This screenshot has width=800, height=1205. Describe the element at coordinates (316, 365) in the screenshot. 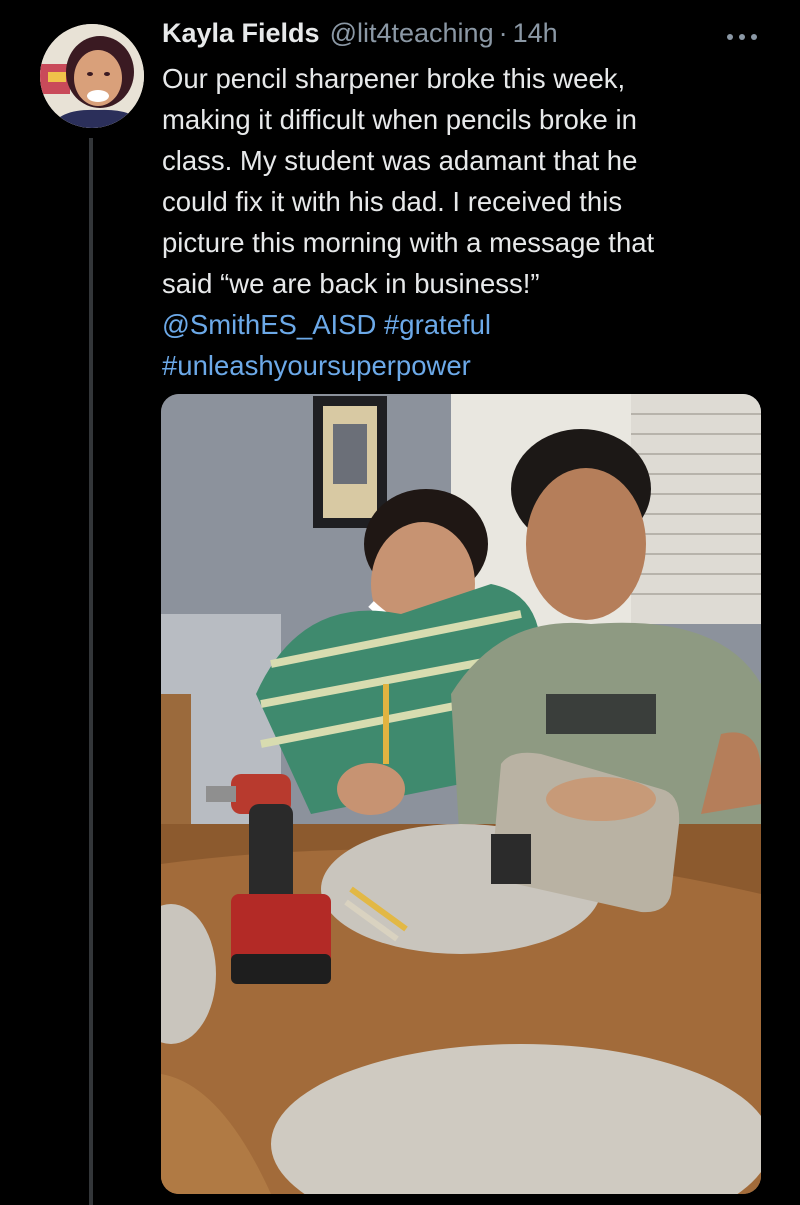

I see `hashtag-link-unleash: #unleashyoursuperpower` at that location.